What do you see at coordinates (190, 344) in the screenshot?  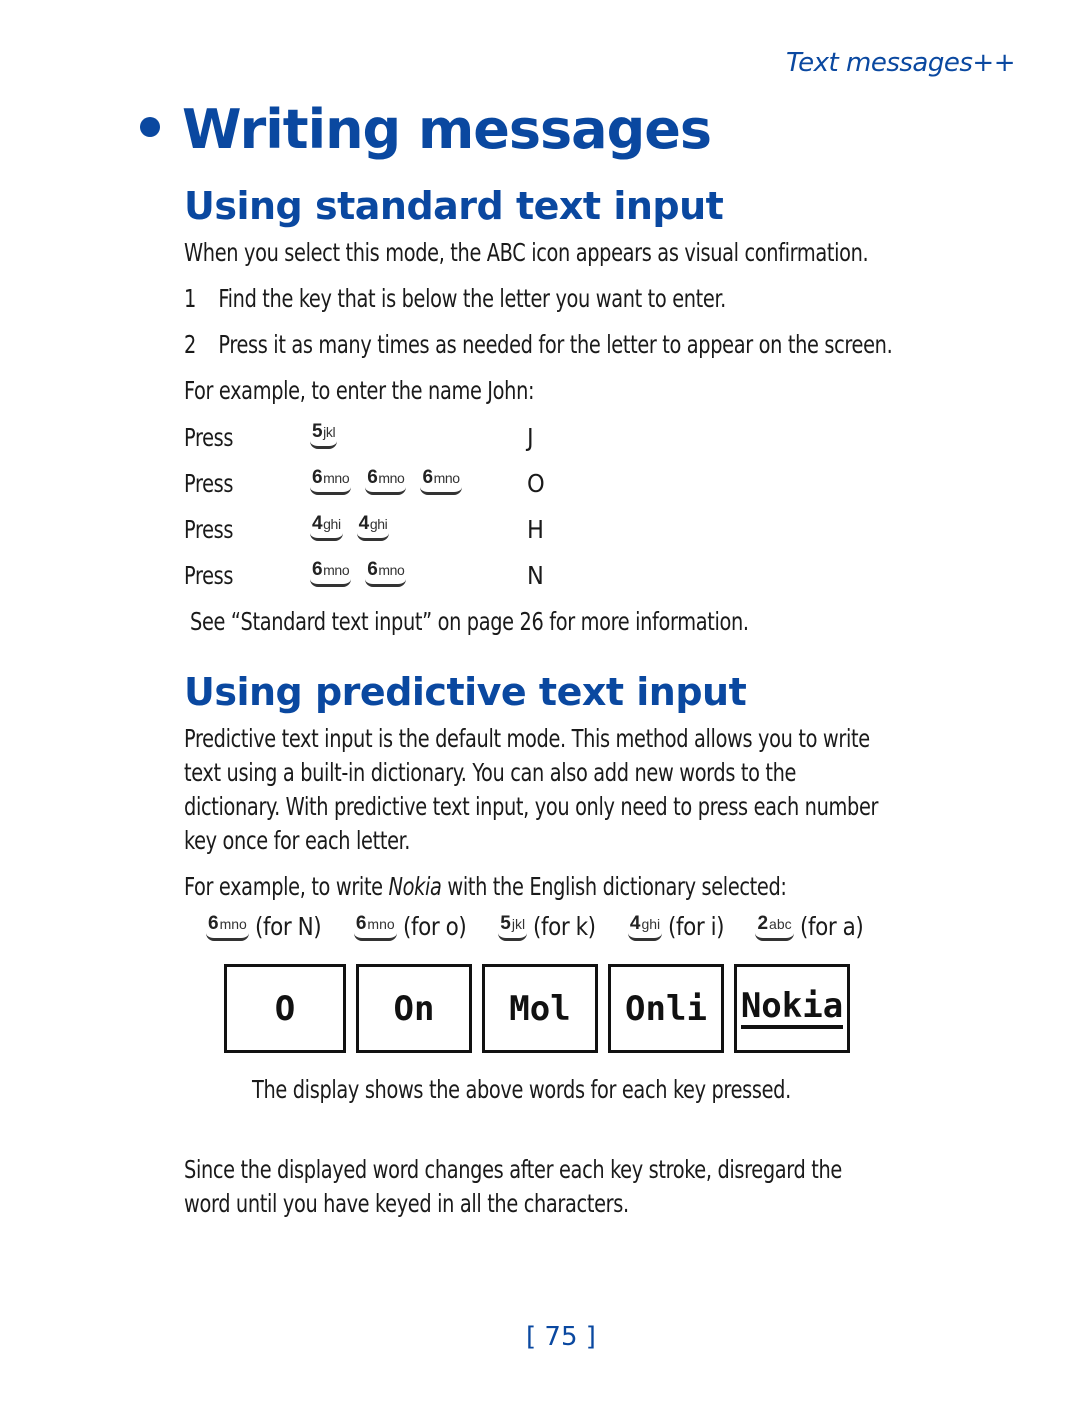 I see `step-number: 2` at bounding box center [190, 344].